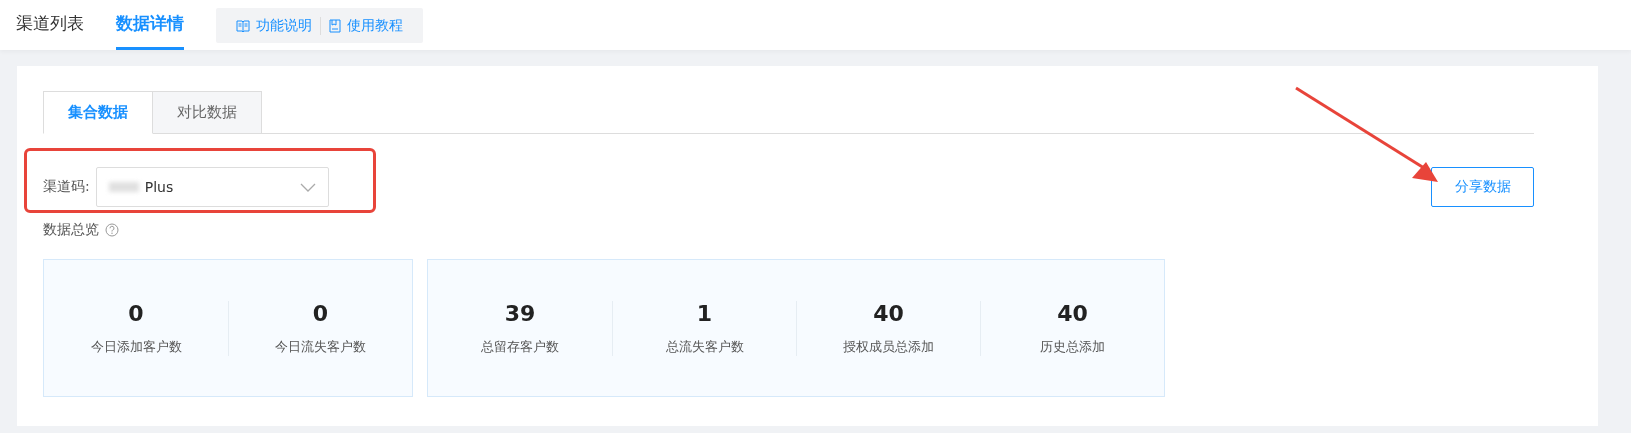 The image size is (1631, 433). What do you see at coordinates (50, 25) in the screenshot?
I see `nav-tab: 渠道列表` at bounding box center [50, 25].